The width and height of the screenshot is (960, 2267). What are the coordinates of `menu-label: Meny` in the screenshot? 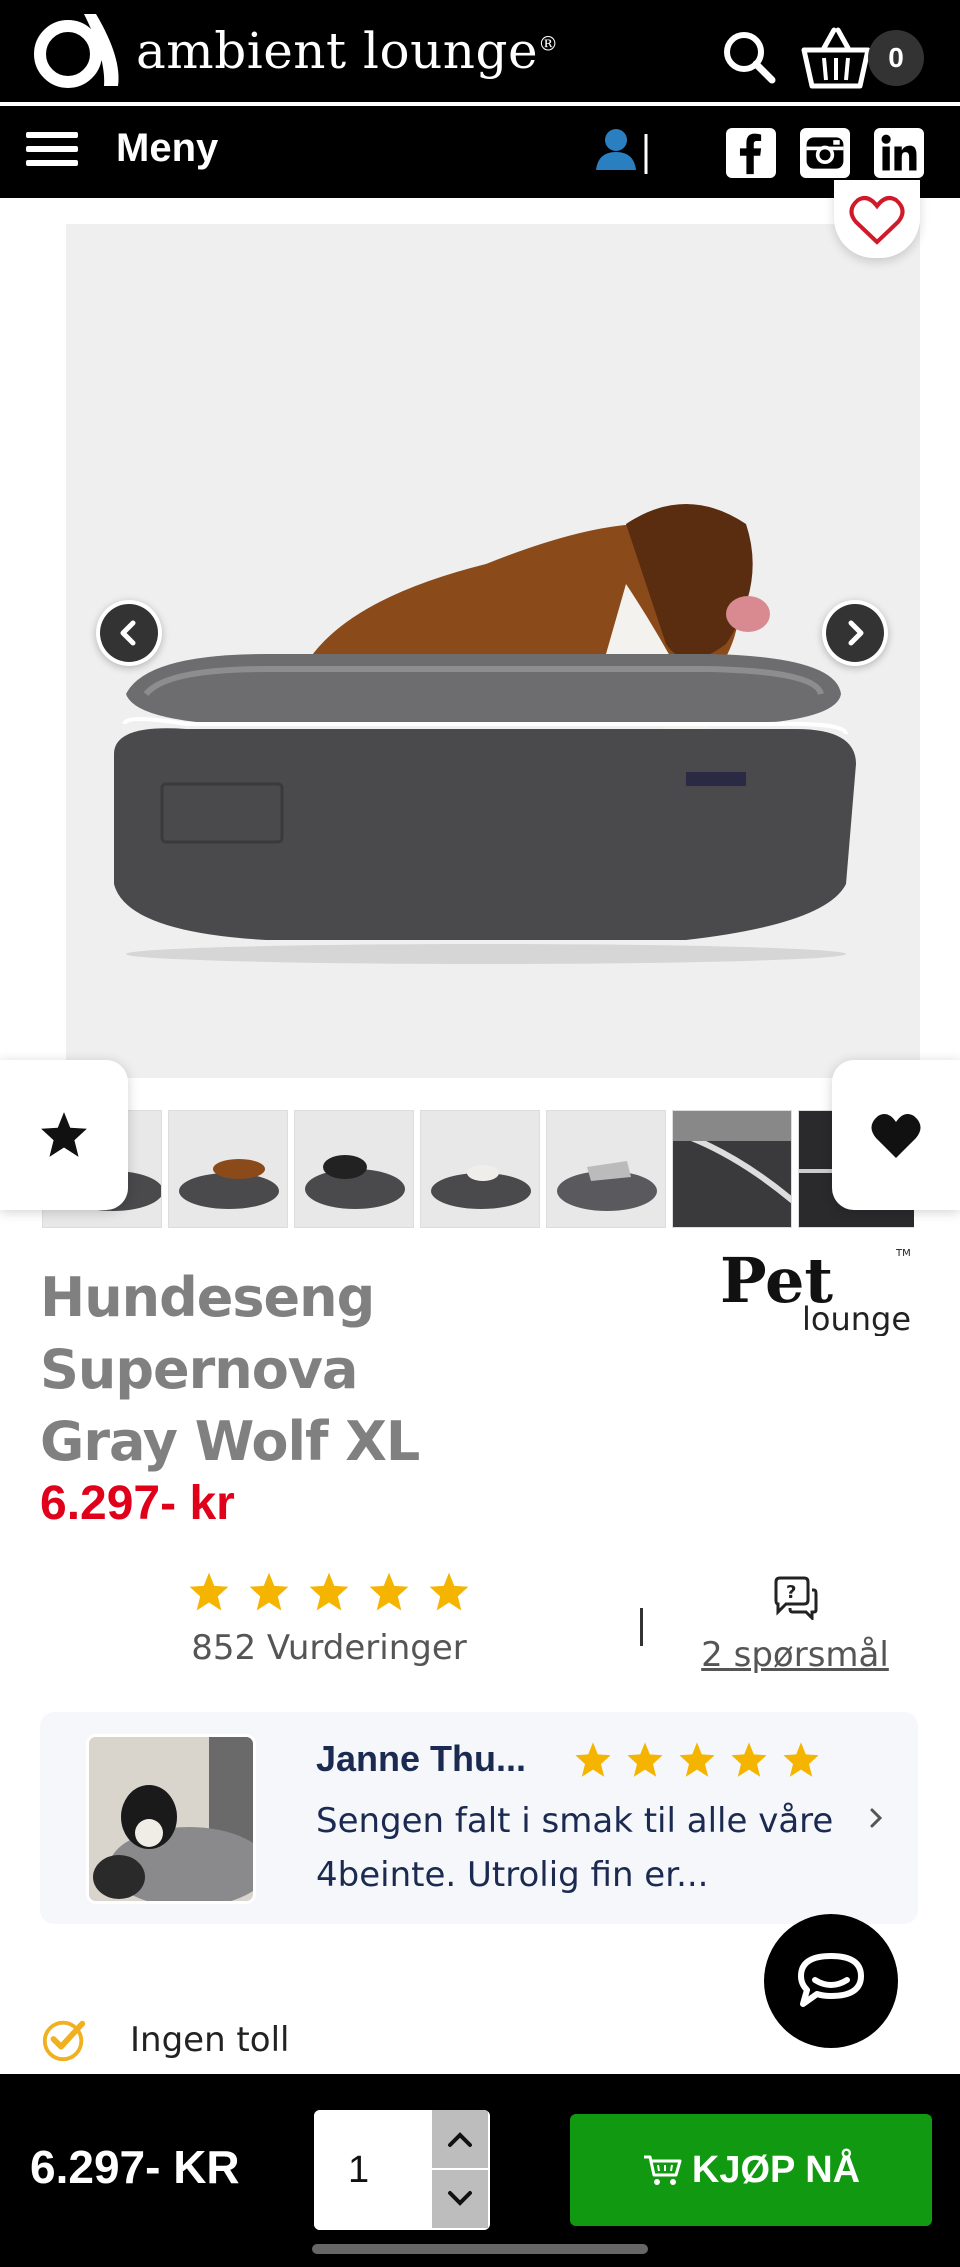 It's located at (167, 148).